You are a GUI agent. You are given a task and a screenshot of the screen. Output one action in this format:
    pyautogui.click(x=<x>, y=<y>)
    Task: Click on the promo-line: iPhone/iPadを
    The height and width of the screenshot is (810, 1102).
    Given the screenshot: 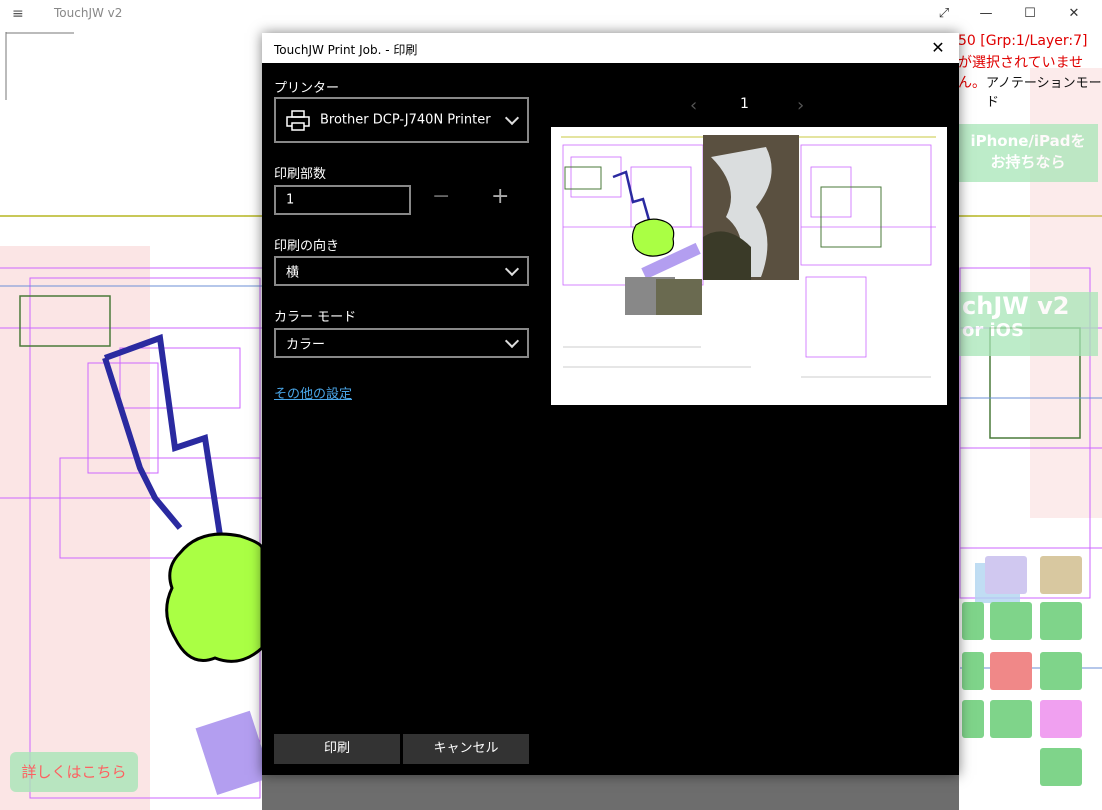 What is the action you would take?
    pyautogui.click(x=1028, y=141)
    